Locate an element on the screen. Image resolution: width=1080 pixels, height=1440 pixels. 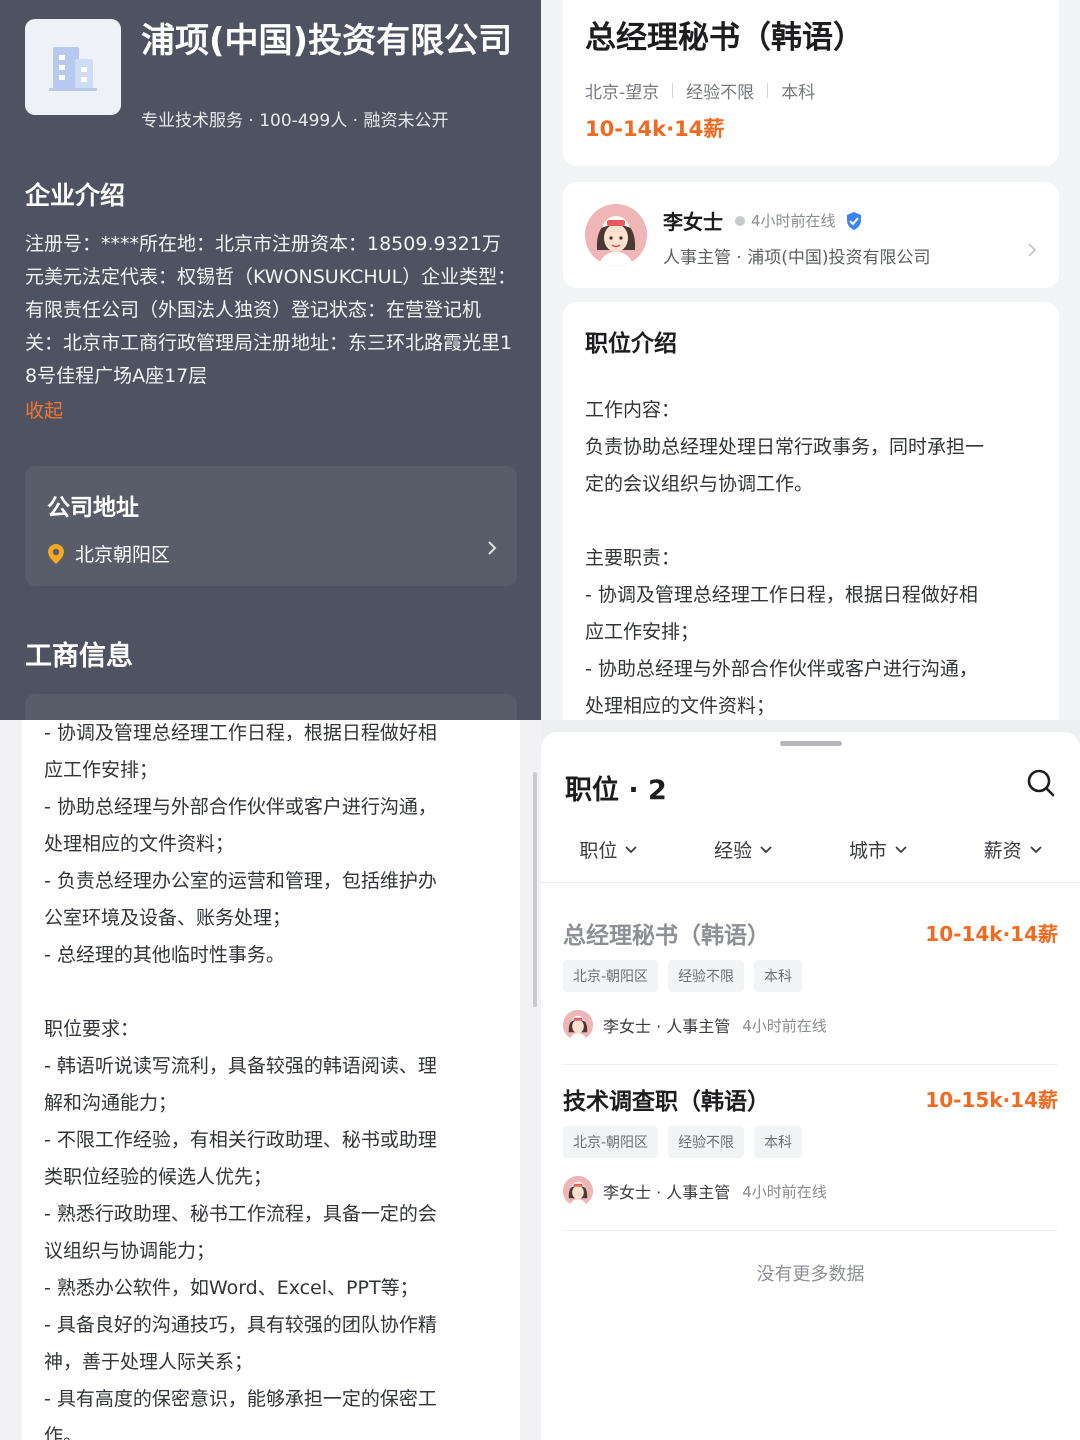
address-card: 公司地址 北京朝阳区 is located at coordinates (271, 526).